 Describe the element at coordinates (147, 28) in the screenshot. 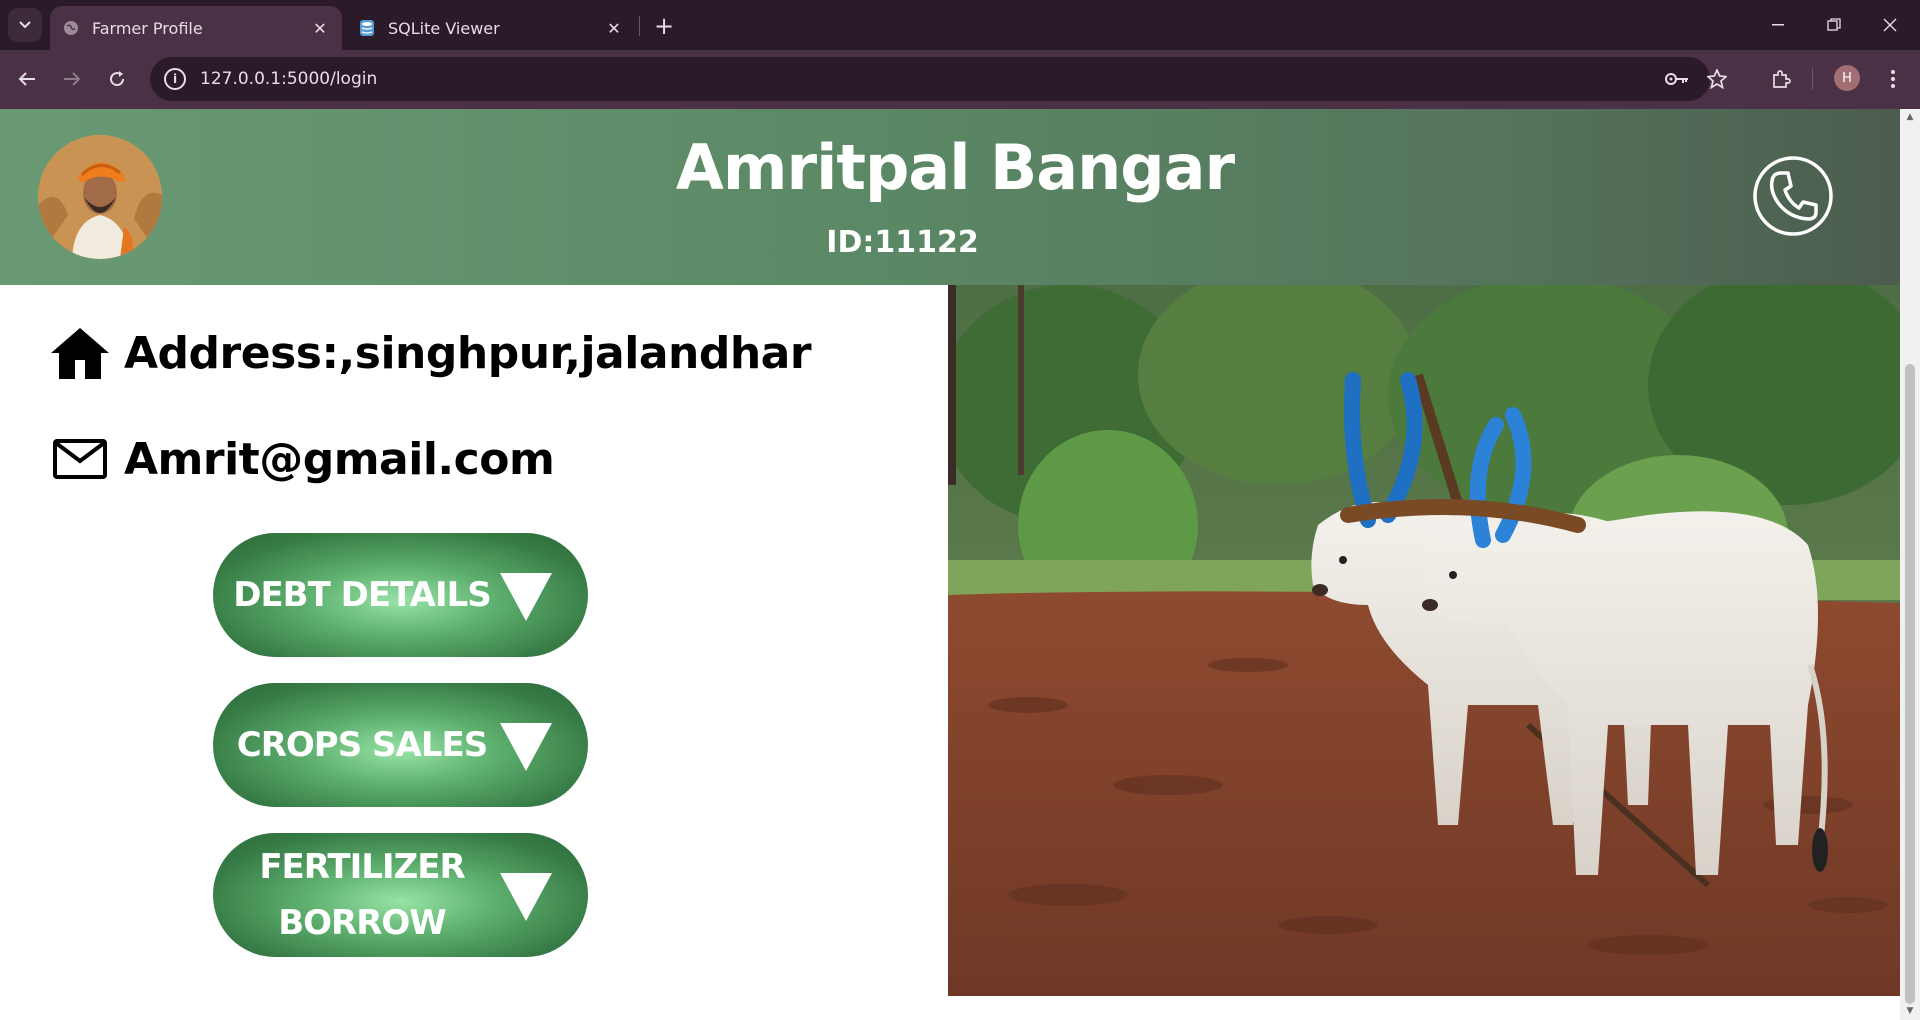

I see `tab-title: Farmer Profile` at that location.